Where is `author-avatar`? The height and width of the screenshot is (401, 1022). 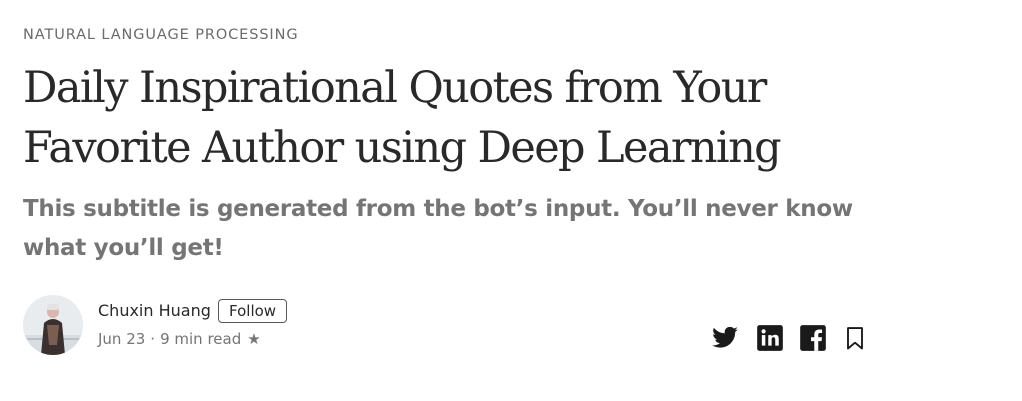
author-avatar is located at coordinates (53, 325).